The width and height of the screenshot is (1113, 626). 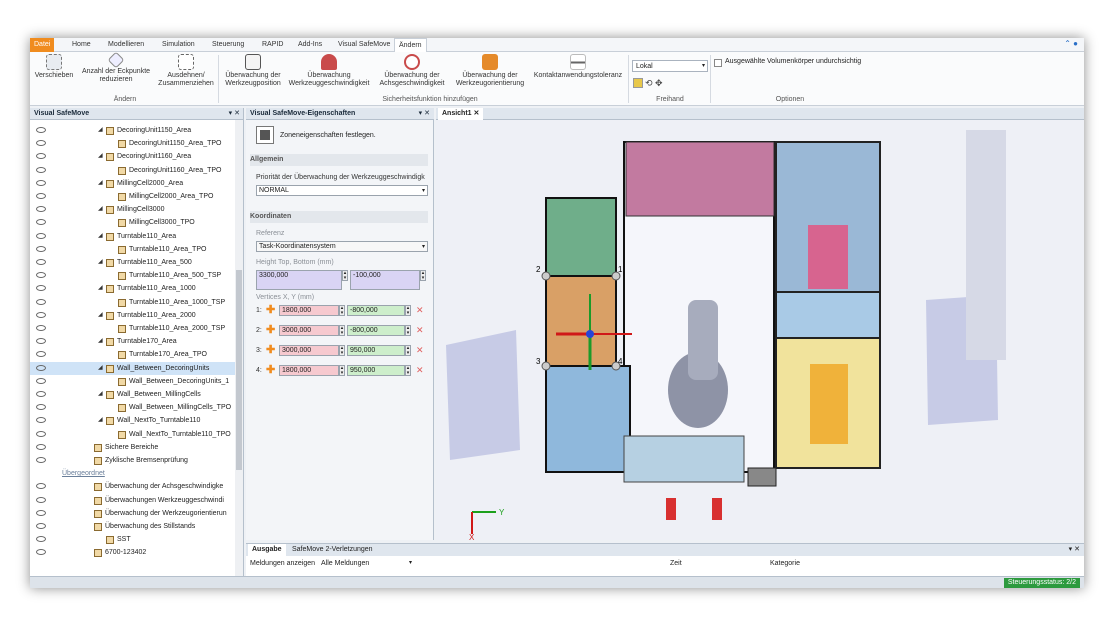 What do you see at coordinates (136, 170) in the screenshot?
I see `tree-item: DecoringUnit1160_Area_TPO` at bounding box center [136, 170].